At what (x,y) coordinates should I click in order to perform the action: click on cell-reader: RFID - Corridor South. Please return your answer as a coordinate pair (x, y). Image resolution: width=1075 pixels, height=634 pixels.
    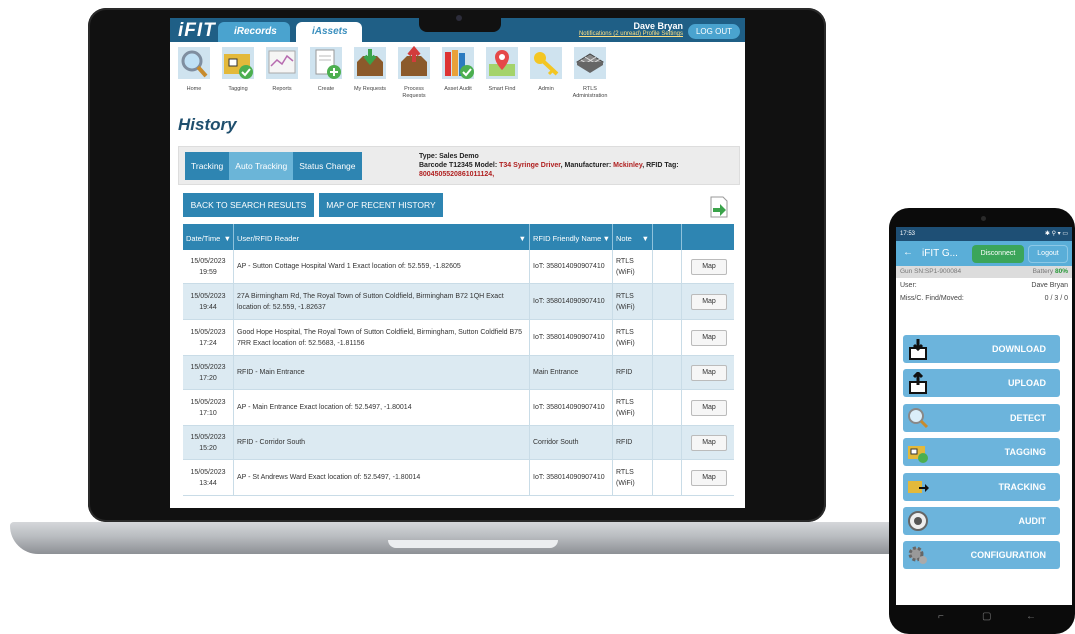
    Looking at the image, I should click on (382, 442).